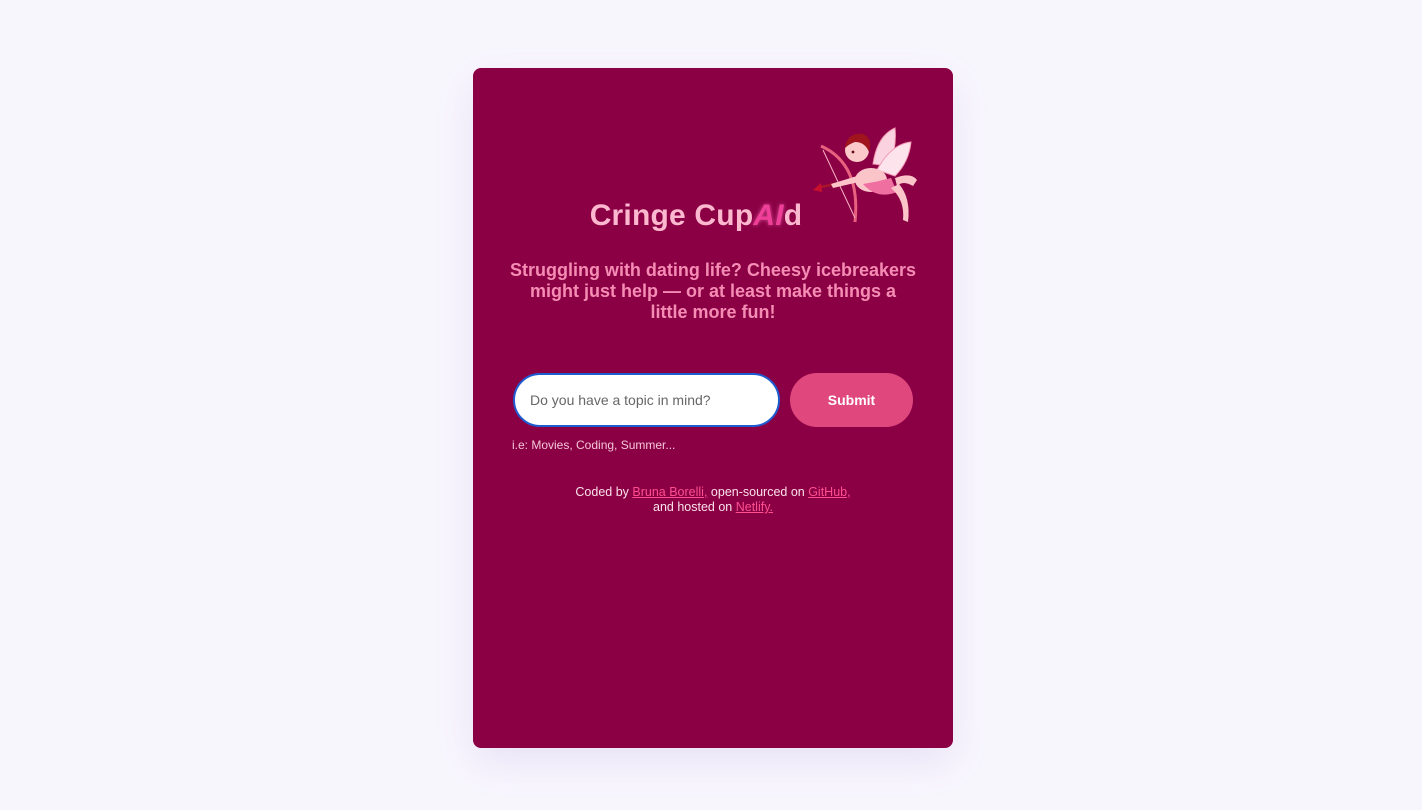  What do you see at coordinates (604, 492) in the screenshot?
I see `credits-coded-by: Coded by` at bounding box center [604, 492].